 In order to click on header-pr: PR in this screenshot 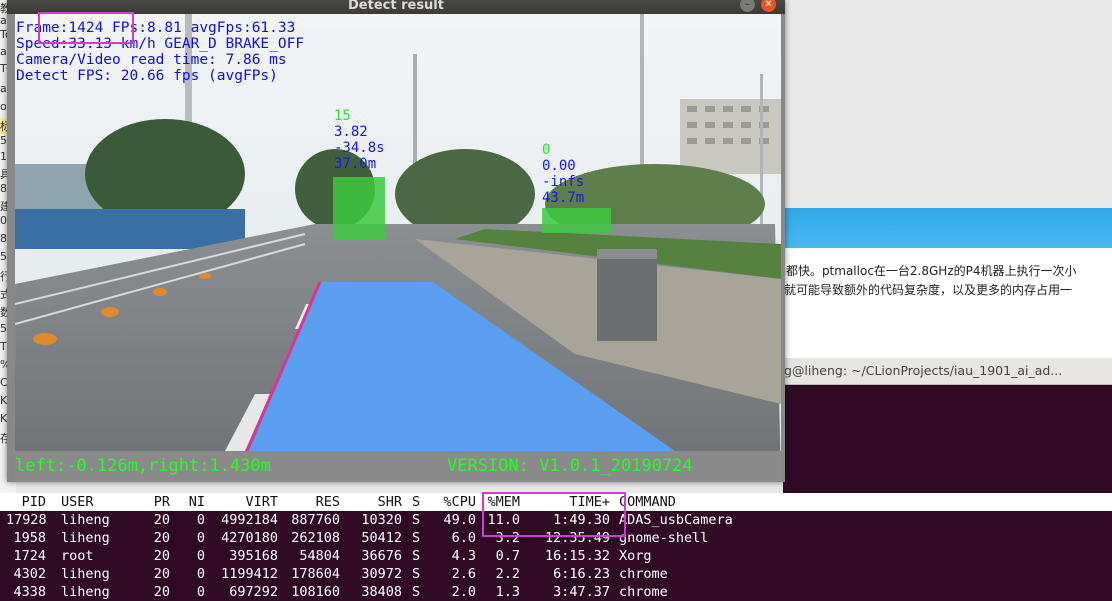, I will do `click(161, 502)`.